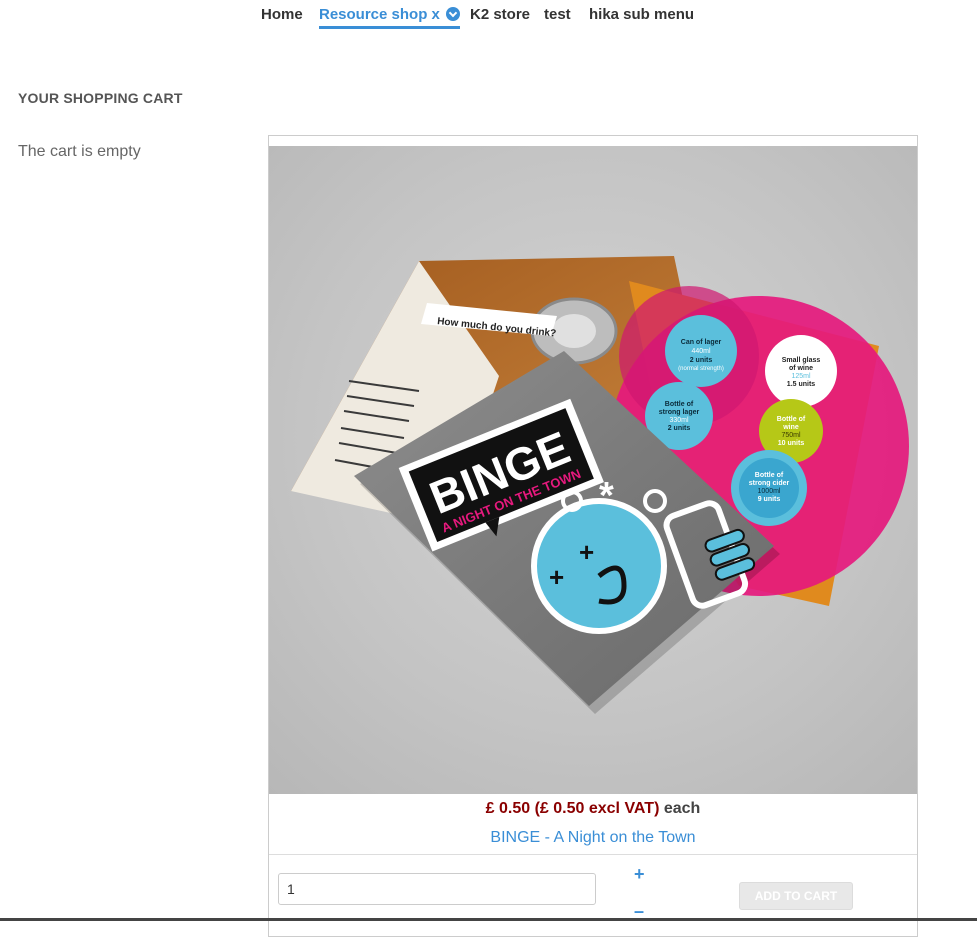 This screenshot has height=937, width=977. I want to click on cart-title: YOUR SHOPPING CART, so click(100, 98).